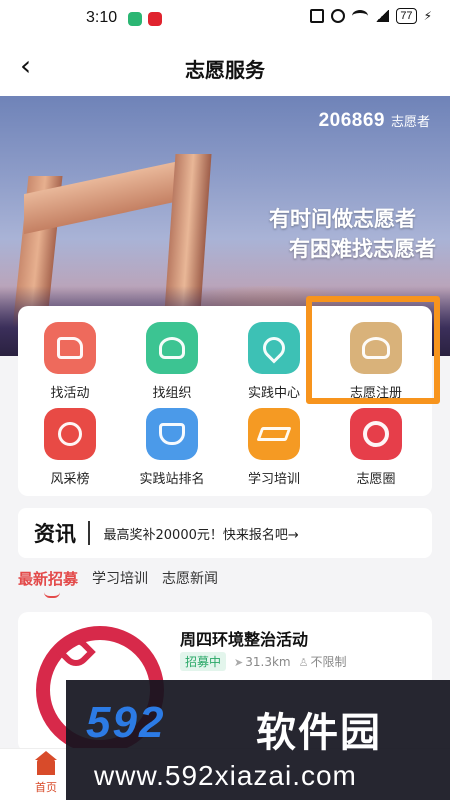 The width and height of the screenshot is (450, 800). Describe the element at coordinates (120, 578) in the screenshot. I see `tab-training: 学习培训` at that location.